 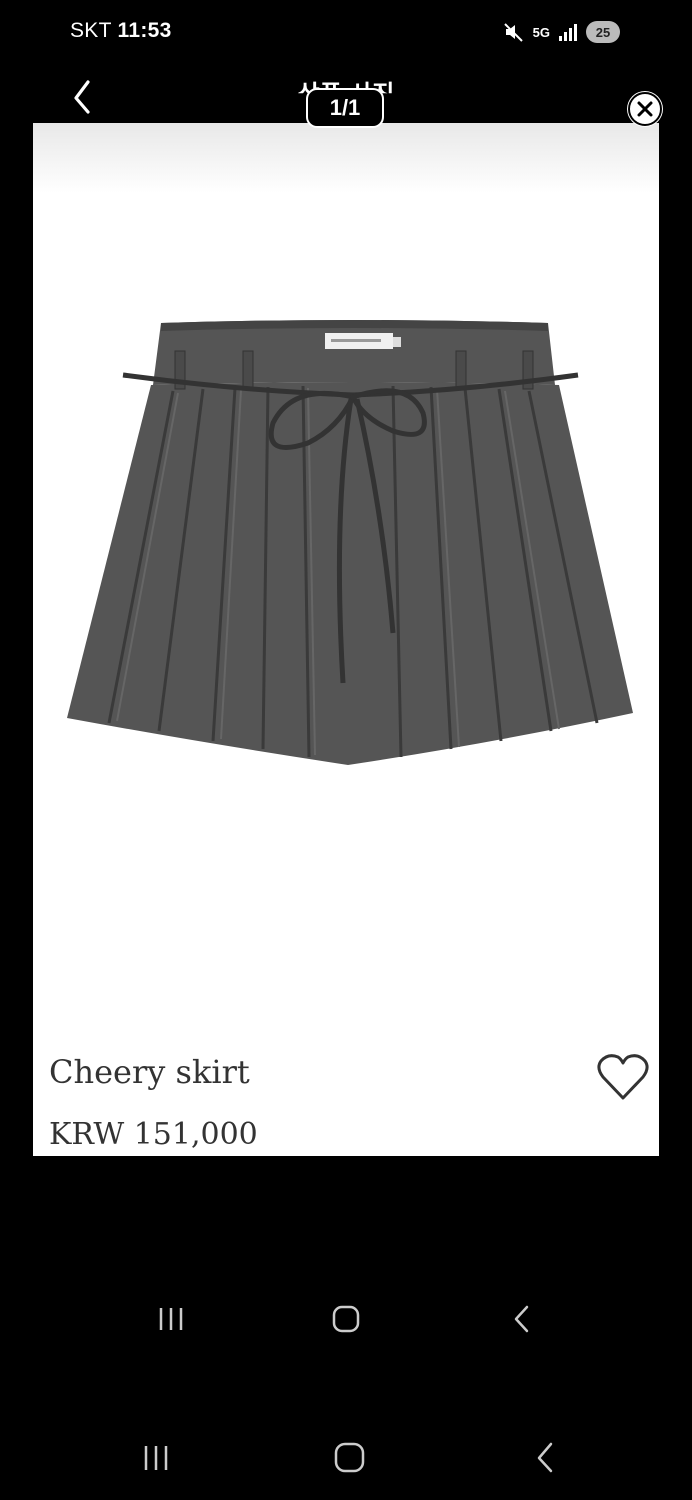 What do you see at coordinates (346, 158) in the screenshot?
I see `image-shadow` at bounding box center [346, 158].